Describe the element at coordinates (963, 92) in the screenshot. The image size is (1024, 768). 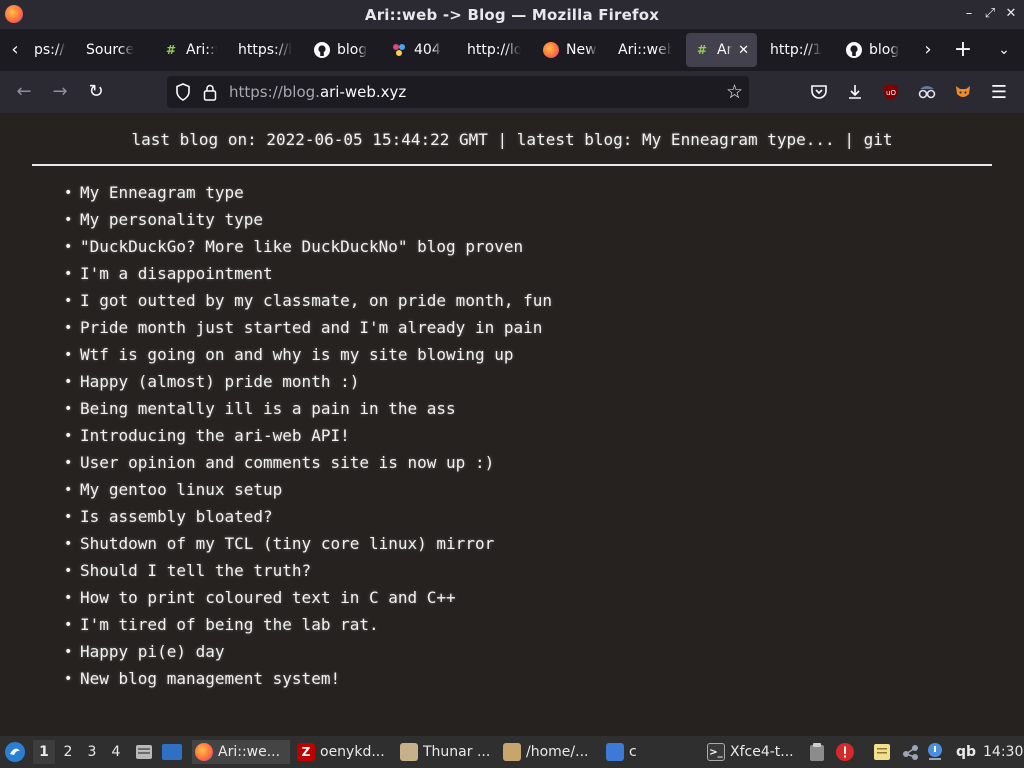
I see `fox-extension-icon` at that location.